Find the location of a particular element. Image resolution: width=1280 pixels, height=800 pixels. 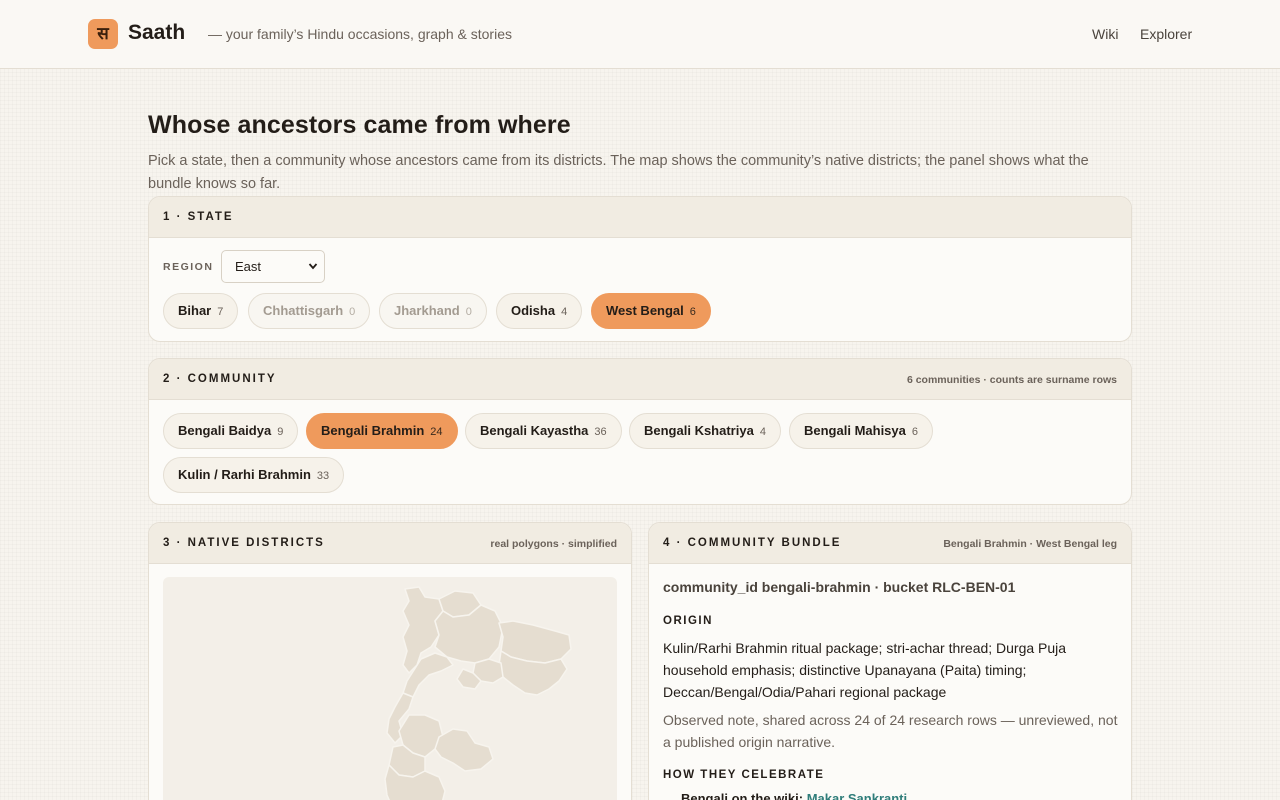

community-pill-bengali-brahmin: Bengali Brahmin 24 is located at coordinates (382, 431).